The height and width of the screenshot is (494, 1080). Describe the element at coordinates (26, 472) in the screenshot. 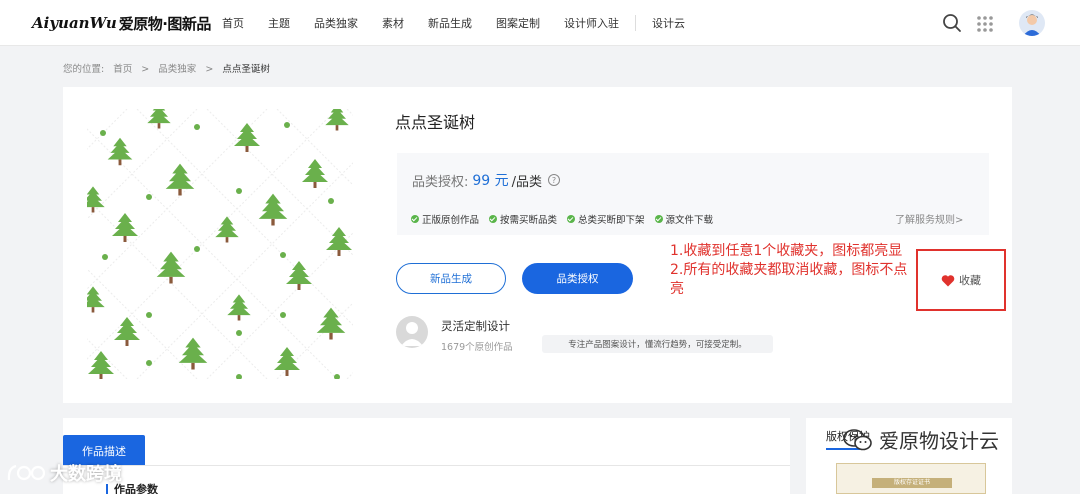

I see `watermark-logo-icon` at that location.